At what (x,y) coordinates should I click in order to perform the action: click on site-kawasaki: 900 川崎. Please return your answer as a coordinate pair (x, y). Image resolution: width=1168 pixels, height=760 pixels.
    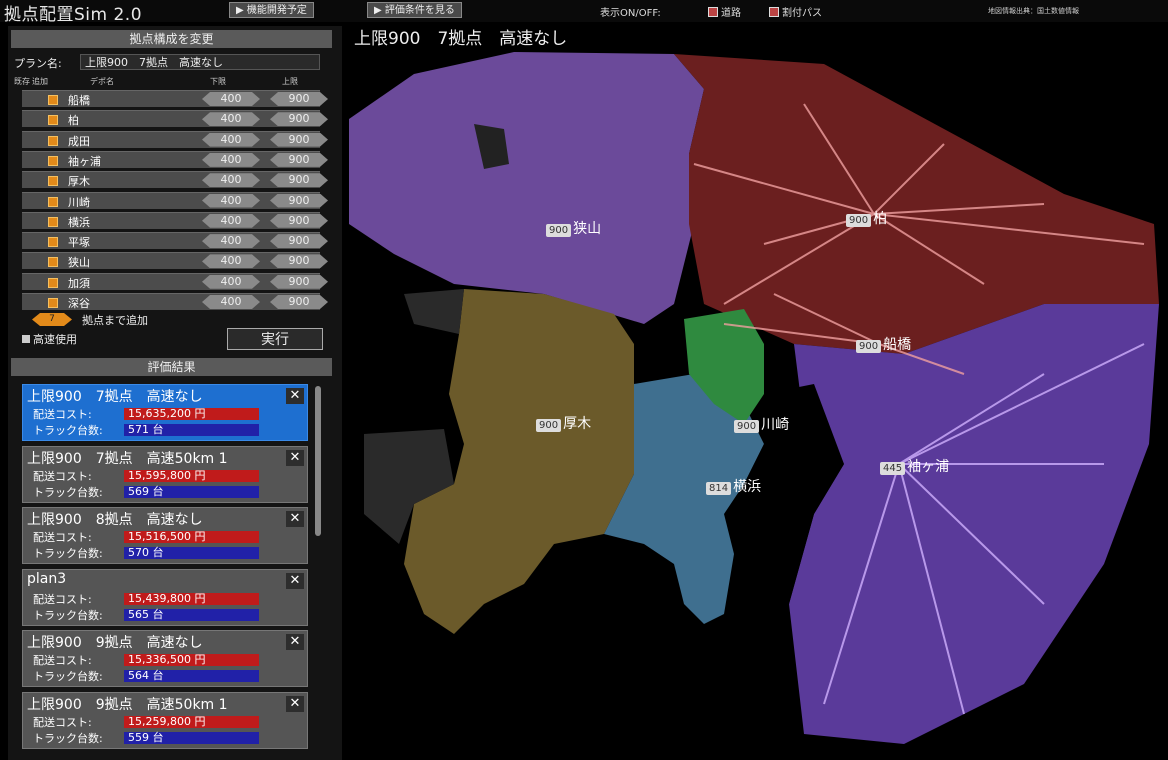
    Looking at the image, I should click on (761, 424).